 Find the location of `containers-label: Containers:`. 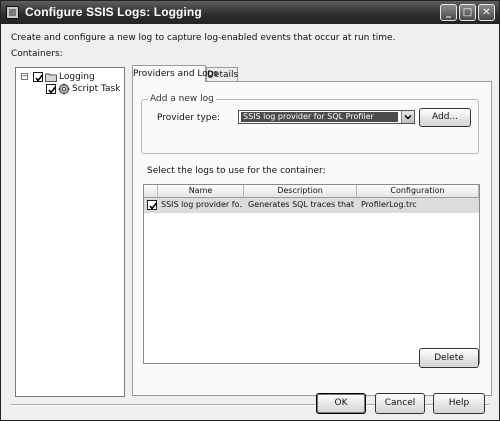

containers-label: Containers: is located at coordinates (37, 54).